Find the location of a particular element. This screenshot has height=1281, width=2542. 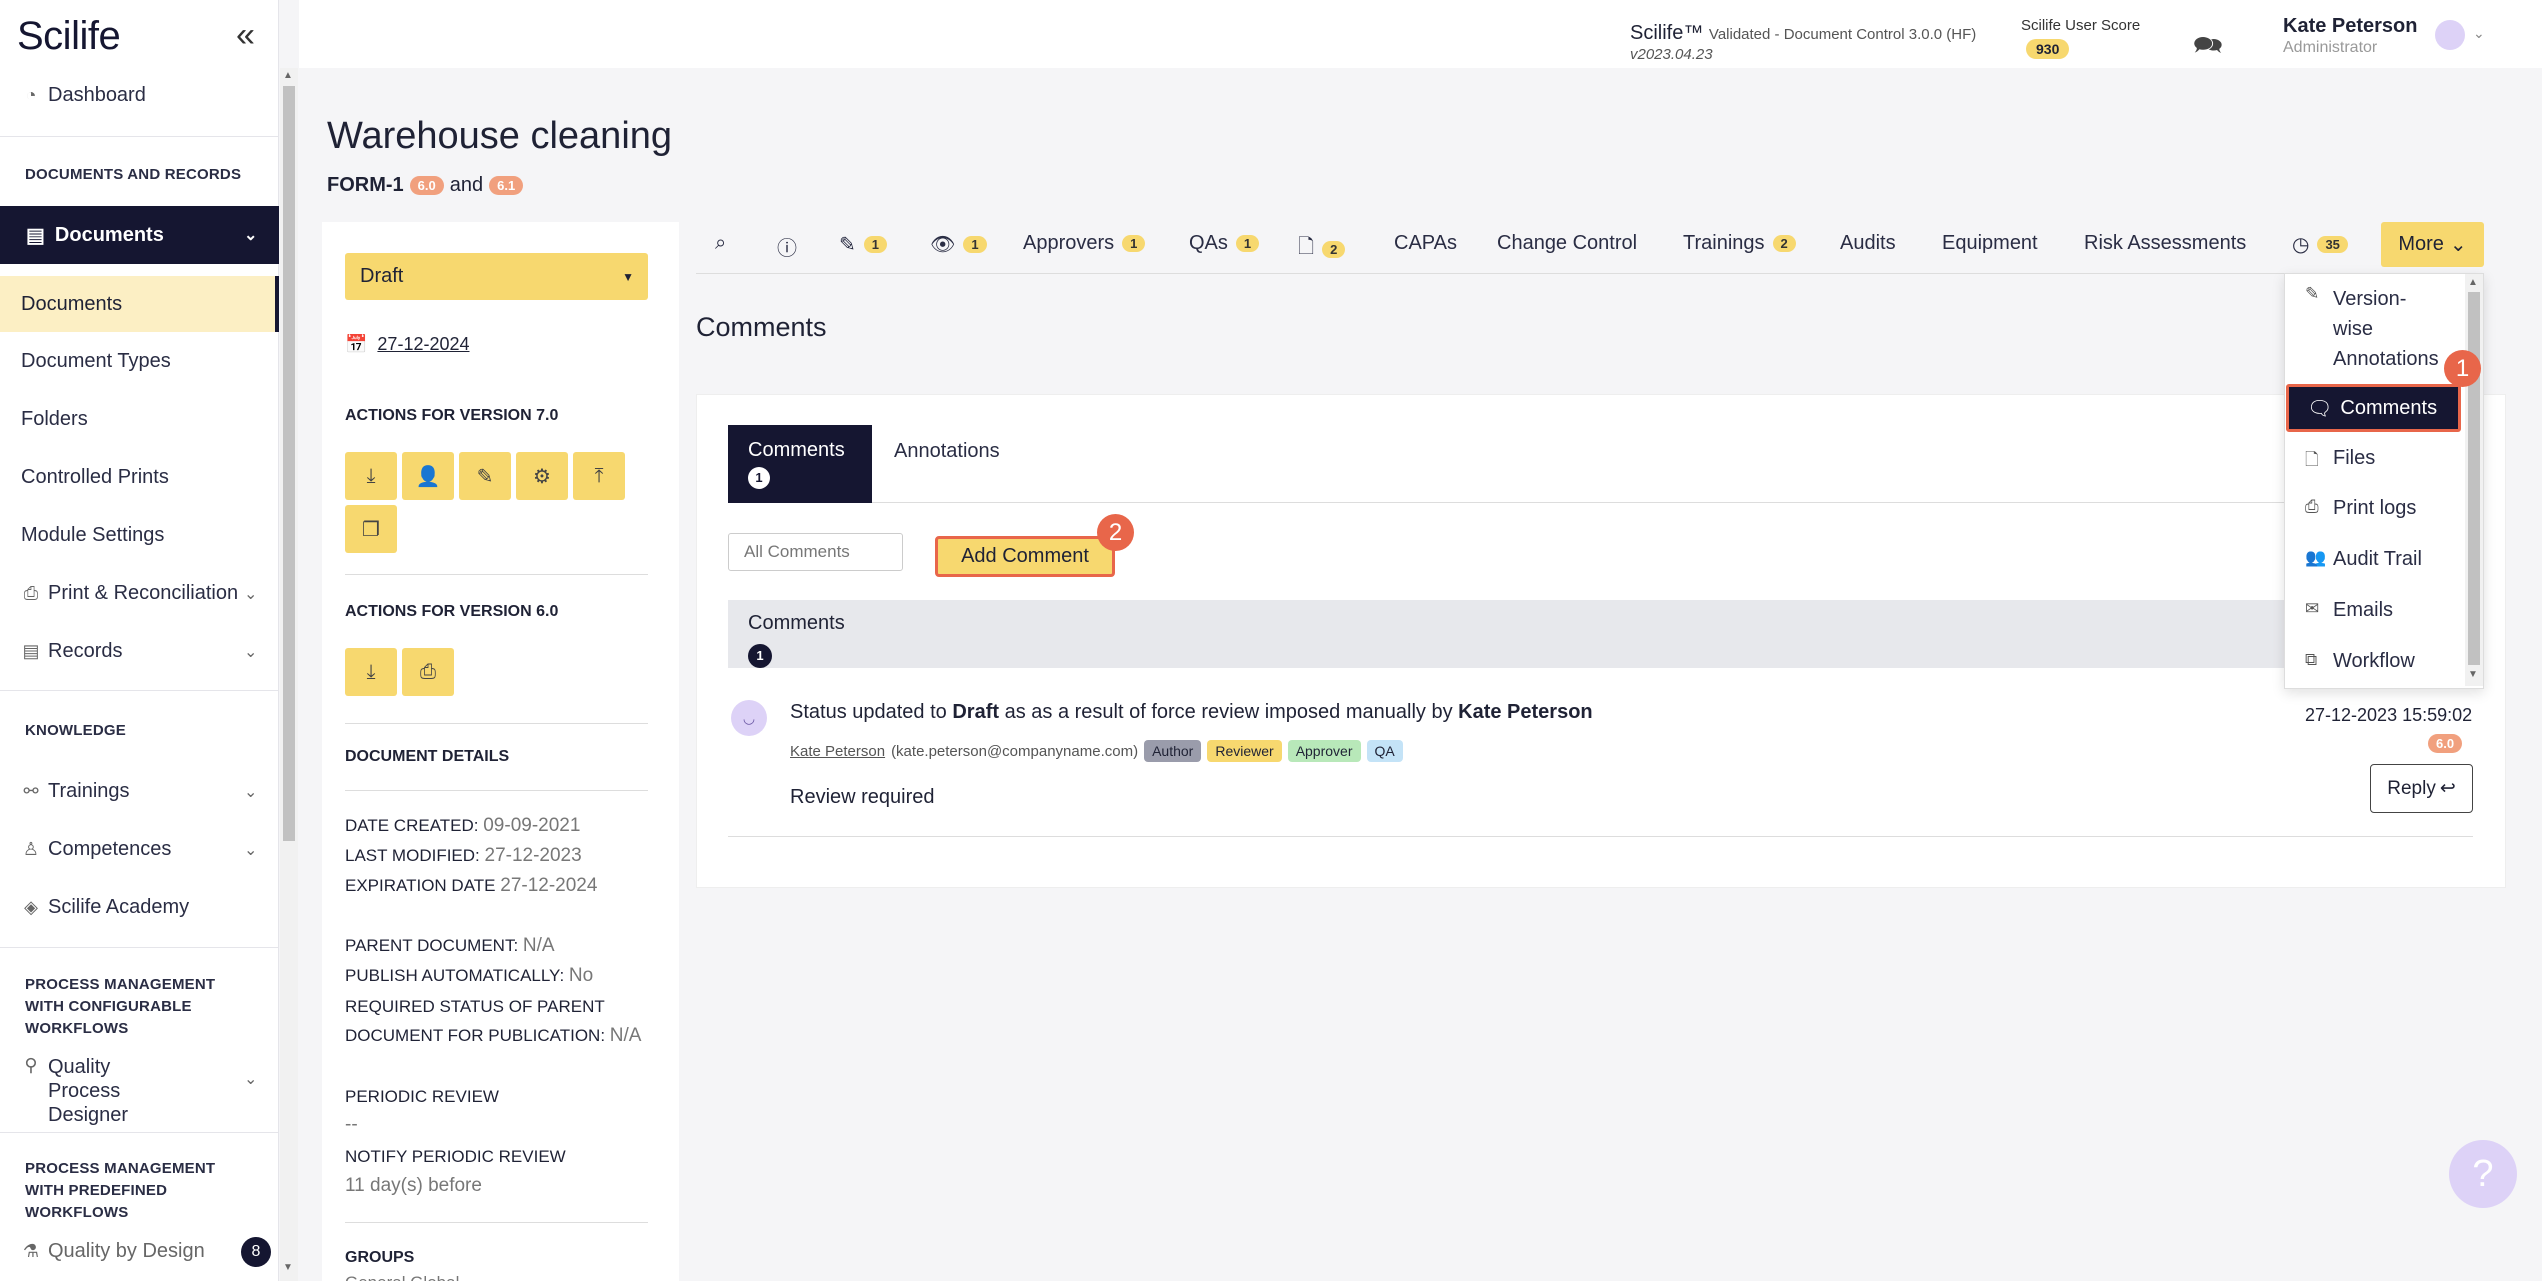

edit-button: ✎ is located at coordinates (485, 476).